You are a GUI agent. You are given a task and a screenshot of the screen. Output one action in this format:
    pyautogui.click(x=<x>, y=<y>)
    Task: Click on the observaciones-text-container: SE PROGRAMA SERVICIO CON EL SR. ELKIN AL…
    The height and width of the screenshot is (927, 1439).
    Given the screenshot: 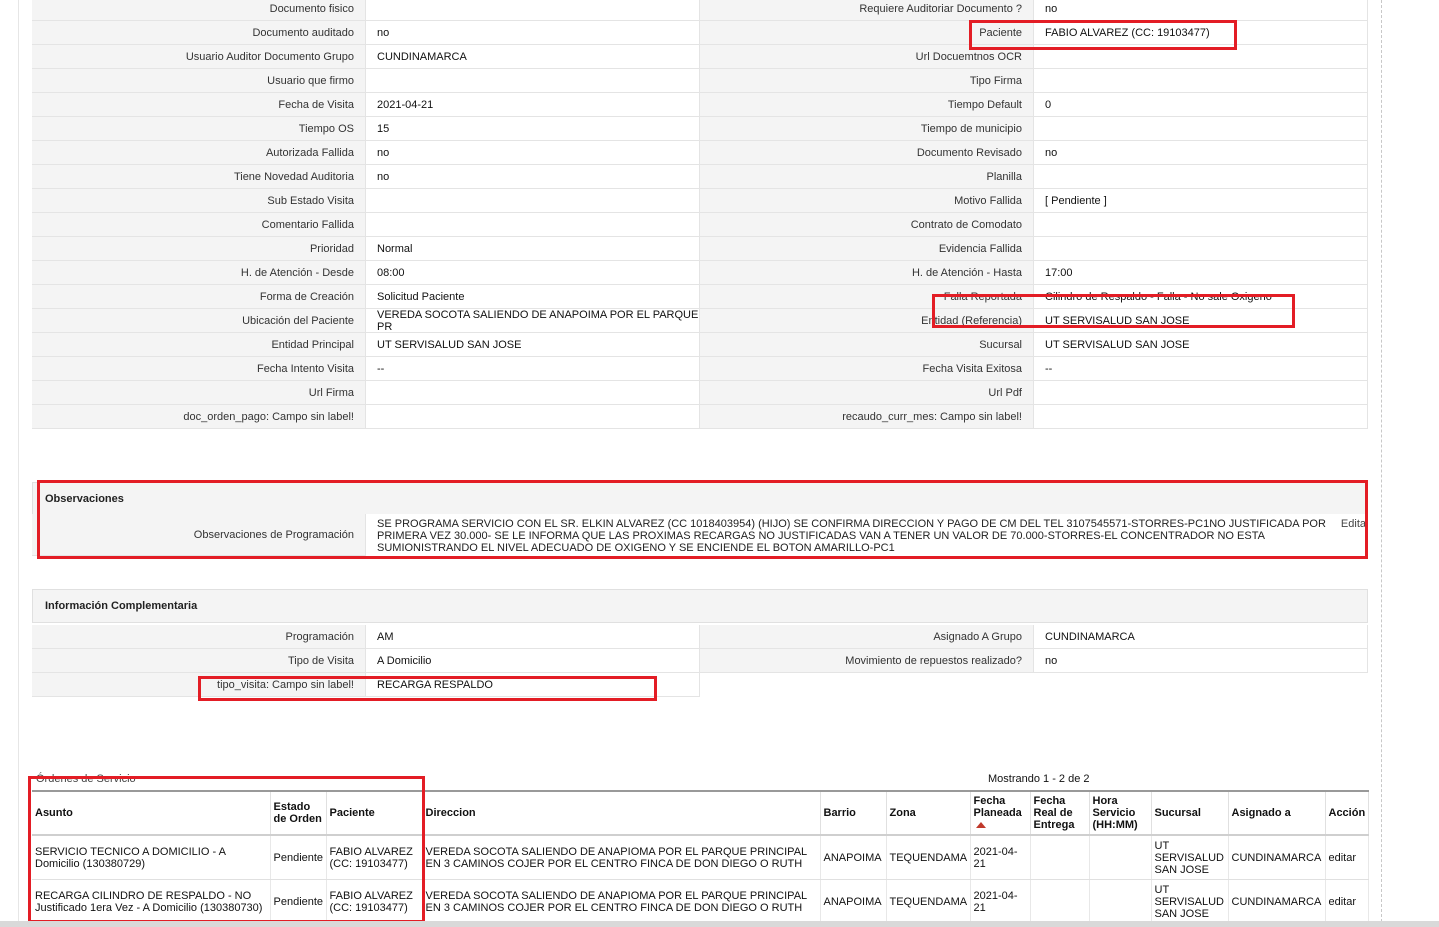 What is the action you would take?
    pyautogui.click(x=867, y=535)
    